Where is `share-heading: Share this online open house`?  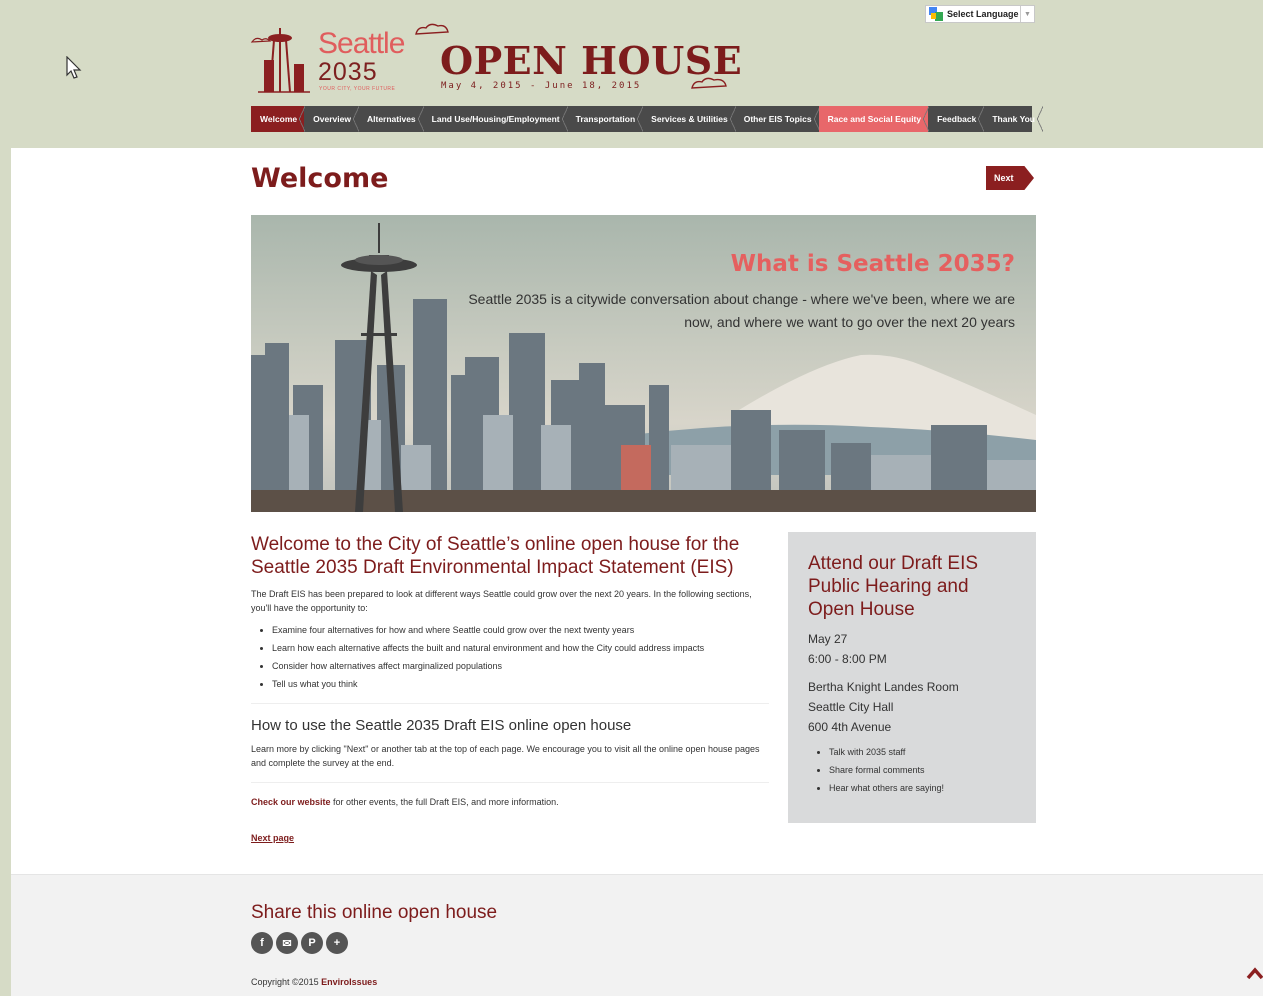
share-heading: Share this online open house is located at coordinates (374, 912).